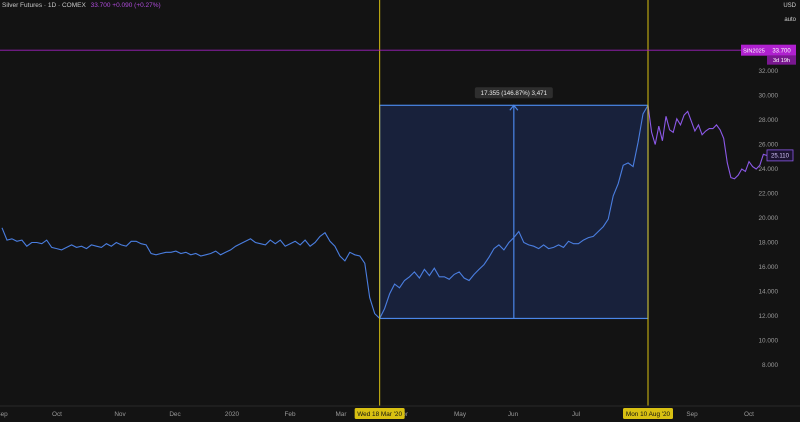 Image resolution: width=800 pixels, height=422 pixels. Describe the element at coordinates (379, 414) in the screenshot. I see `marker-date-label: Wed 18 Mar '20` at that location.